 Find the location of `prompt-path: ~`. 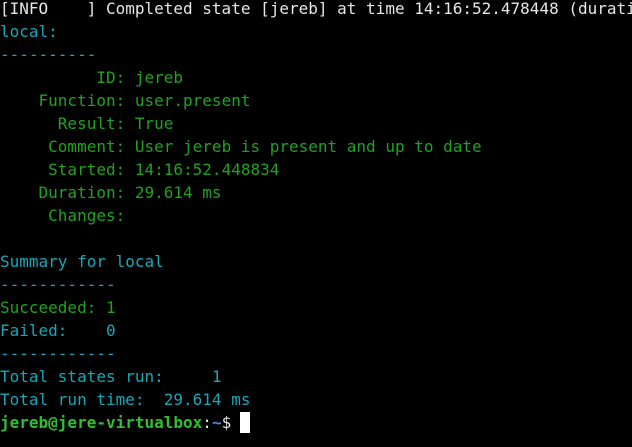

prompt-path: ~ is located at coordinates (216, 422).